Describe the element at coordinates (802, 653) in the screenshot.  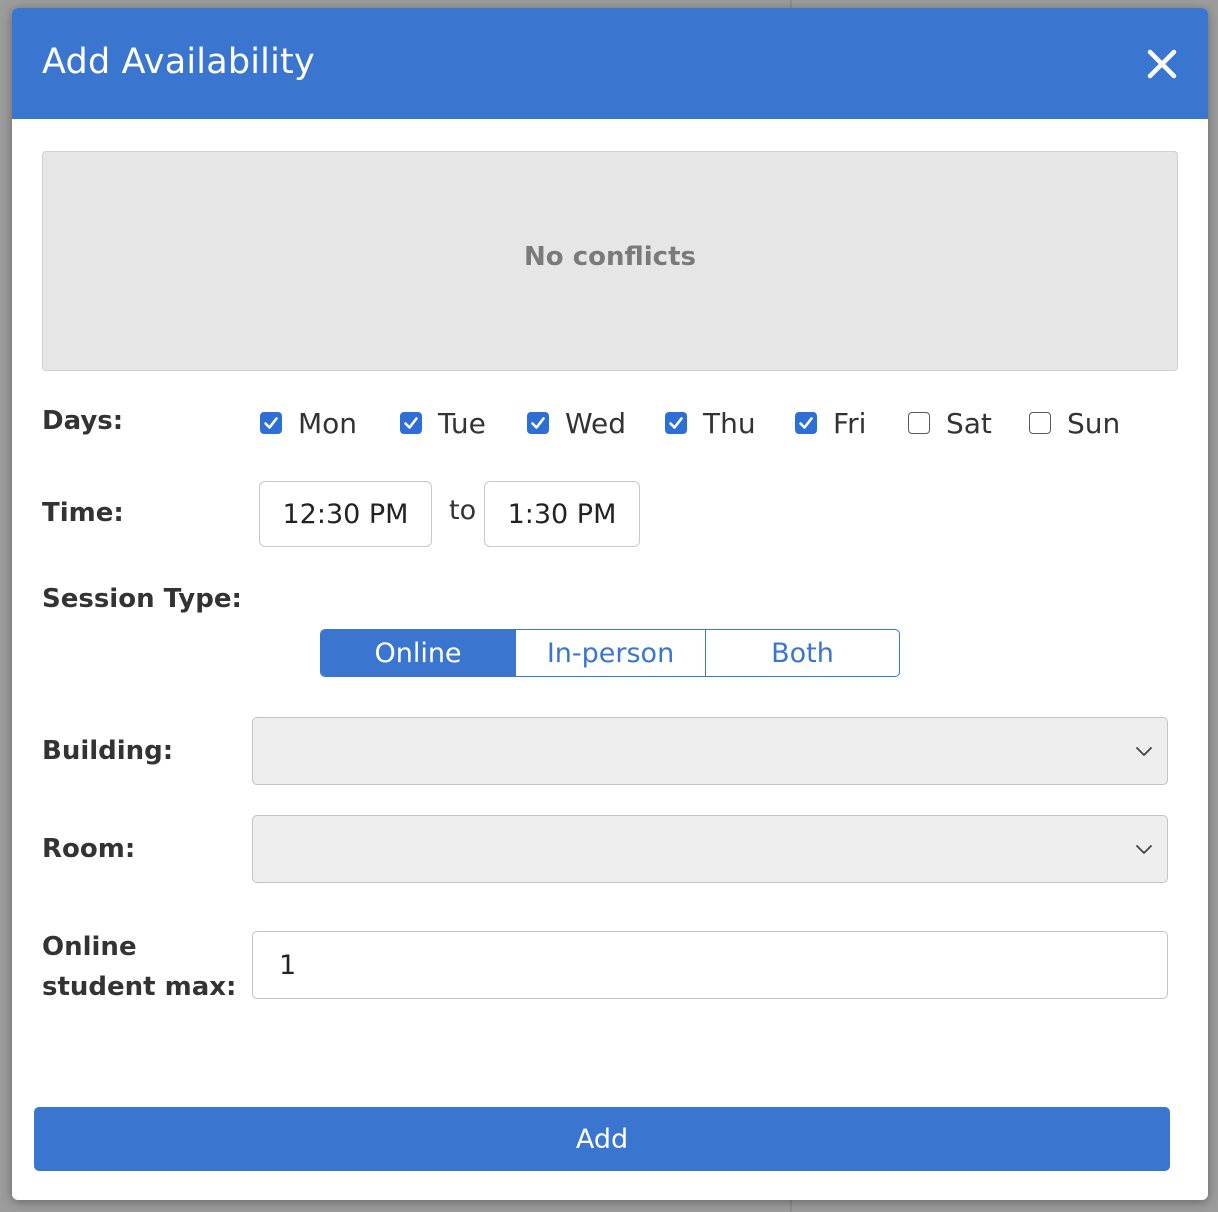
I see `session-type-both: Both` at that location.